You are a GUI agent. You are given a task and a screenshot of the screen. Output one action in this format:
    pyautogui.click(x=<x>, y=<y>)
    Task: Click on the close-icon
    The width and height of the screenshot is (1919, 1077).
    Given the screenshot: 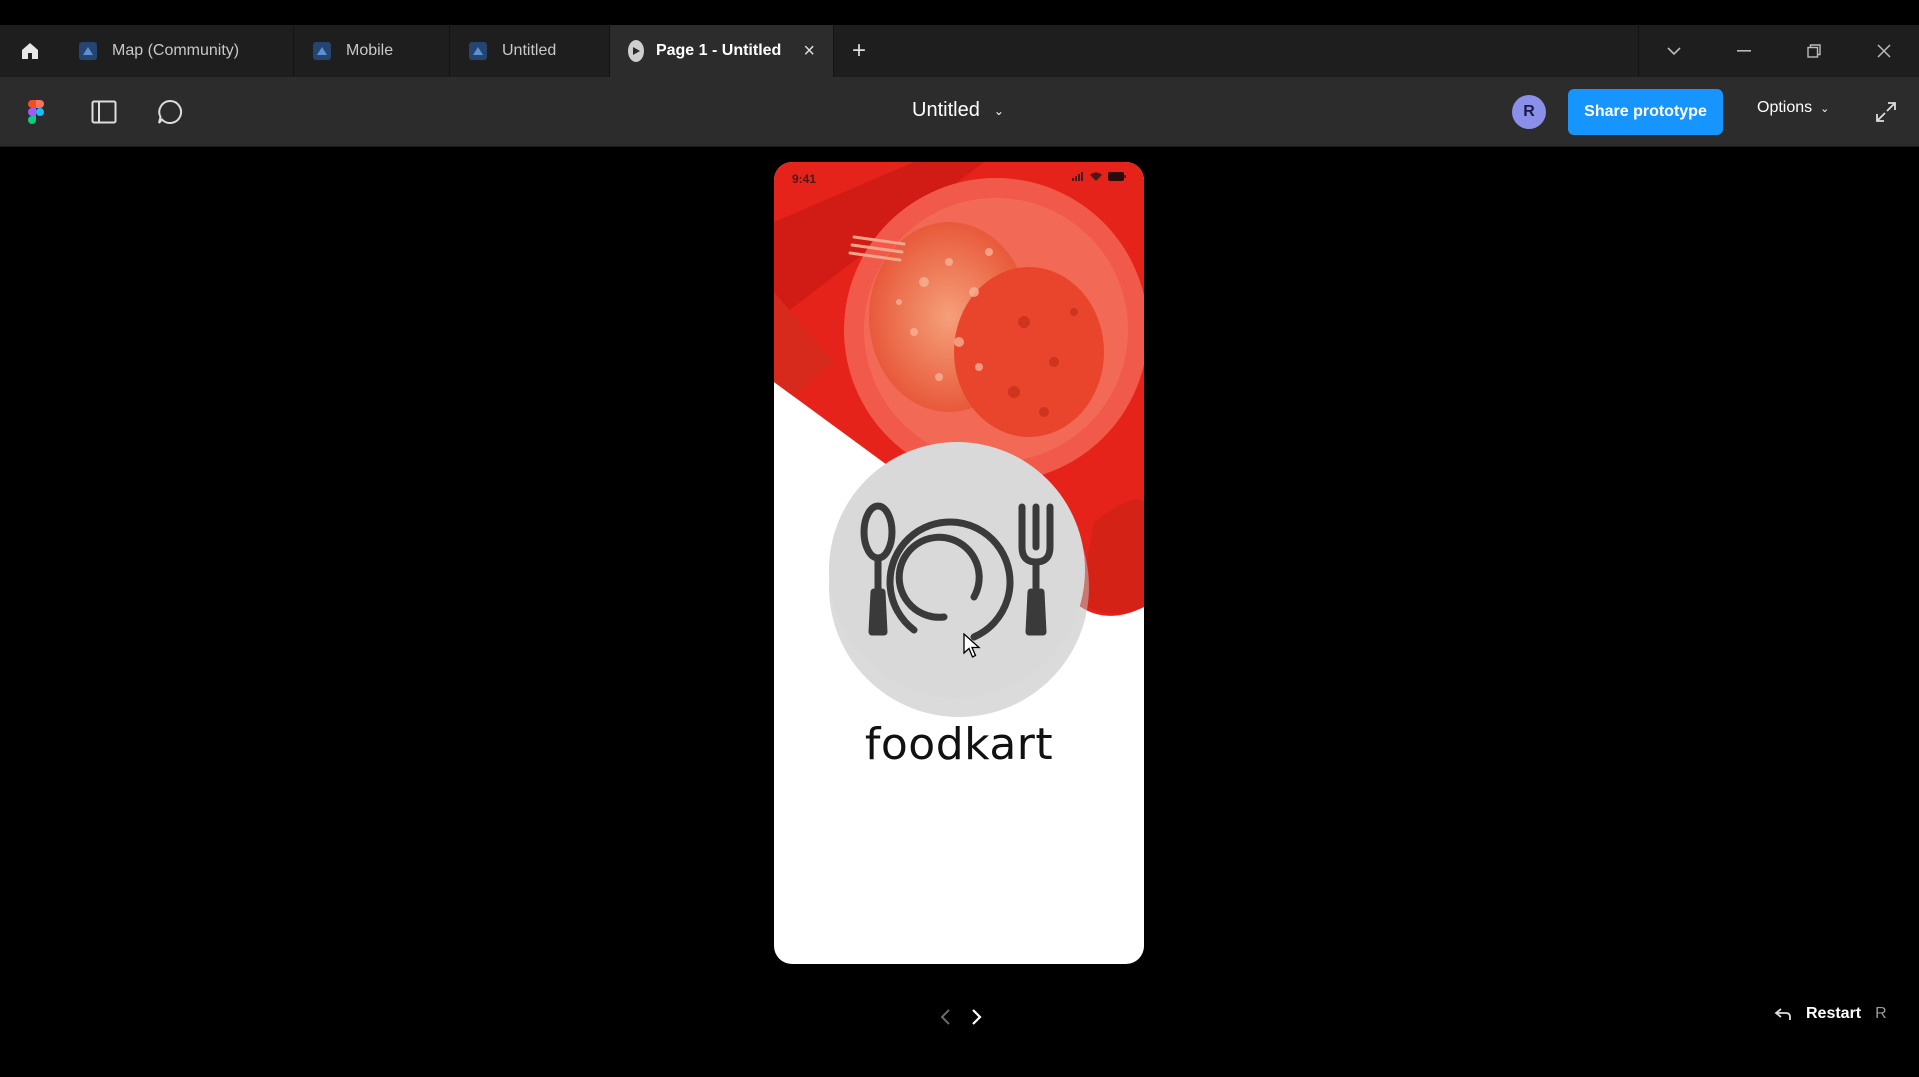 What is the action you would take?
    pyautogui.click(x=1884, y=51)
    